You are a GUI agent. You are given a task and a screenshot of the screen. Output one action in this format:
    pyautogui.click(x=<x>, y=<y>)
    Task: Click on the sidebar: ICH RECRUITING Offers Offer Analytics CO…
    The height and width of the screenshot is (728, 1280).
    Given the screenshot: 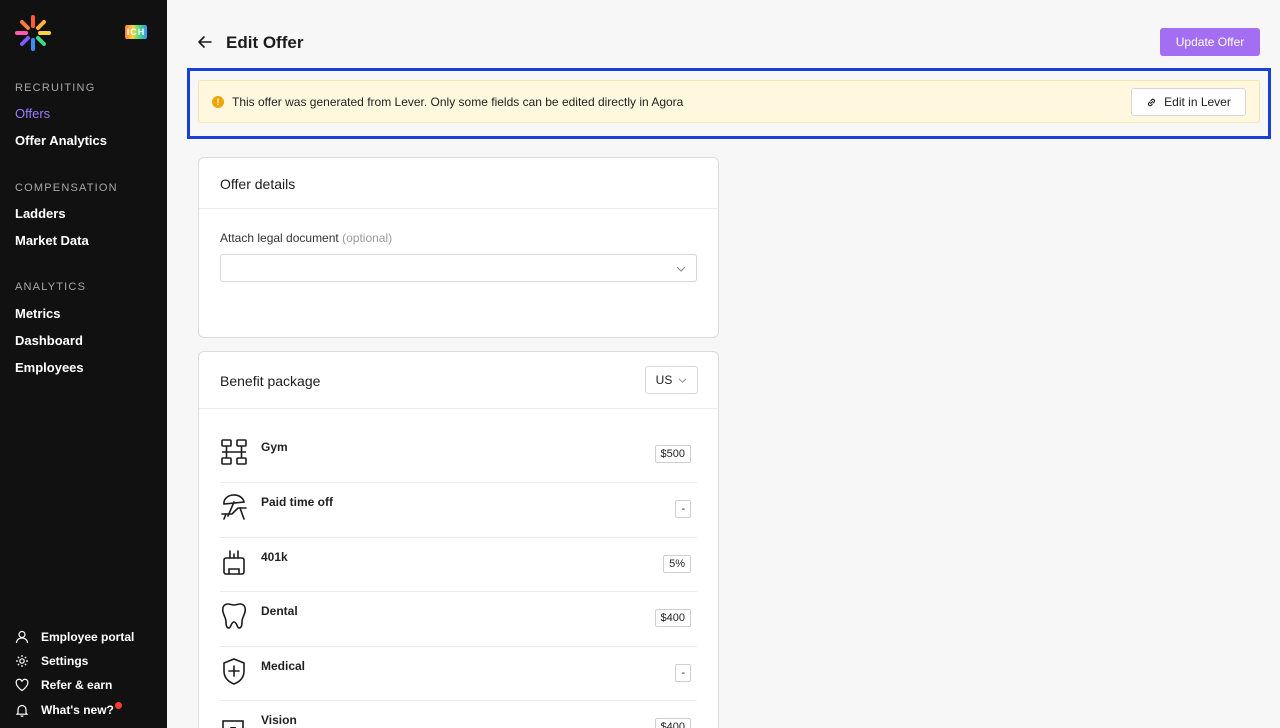 What is the action you would take?
    pyautogui.click(x=83, y=364)
    